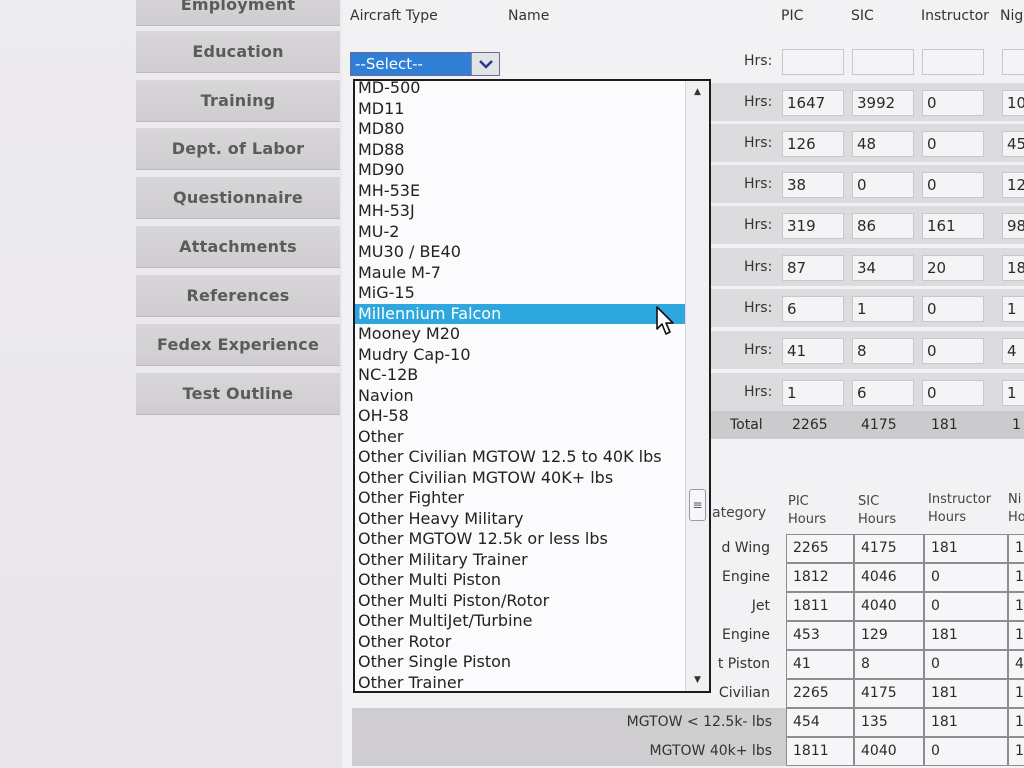  I want to click on dropdown-option: Other Multi Piston/Rotor, so click(520, 601).